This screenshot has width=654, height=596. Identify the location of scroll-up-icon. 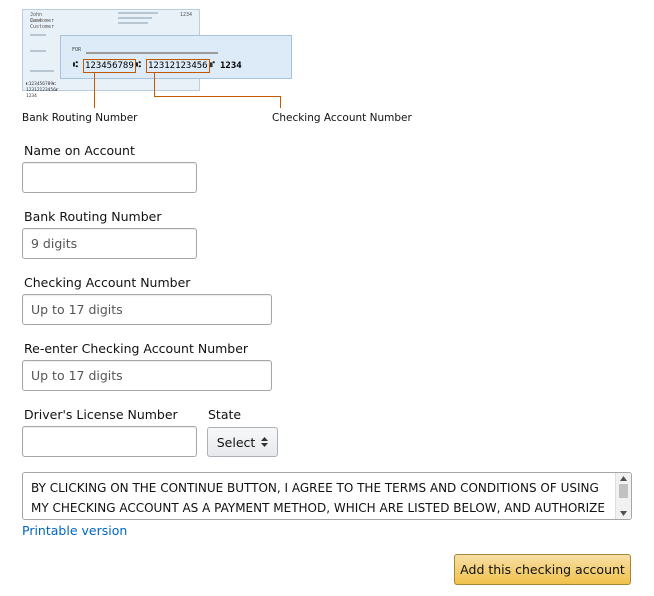
(623, 478).